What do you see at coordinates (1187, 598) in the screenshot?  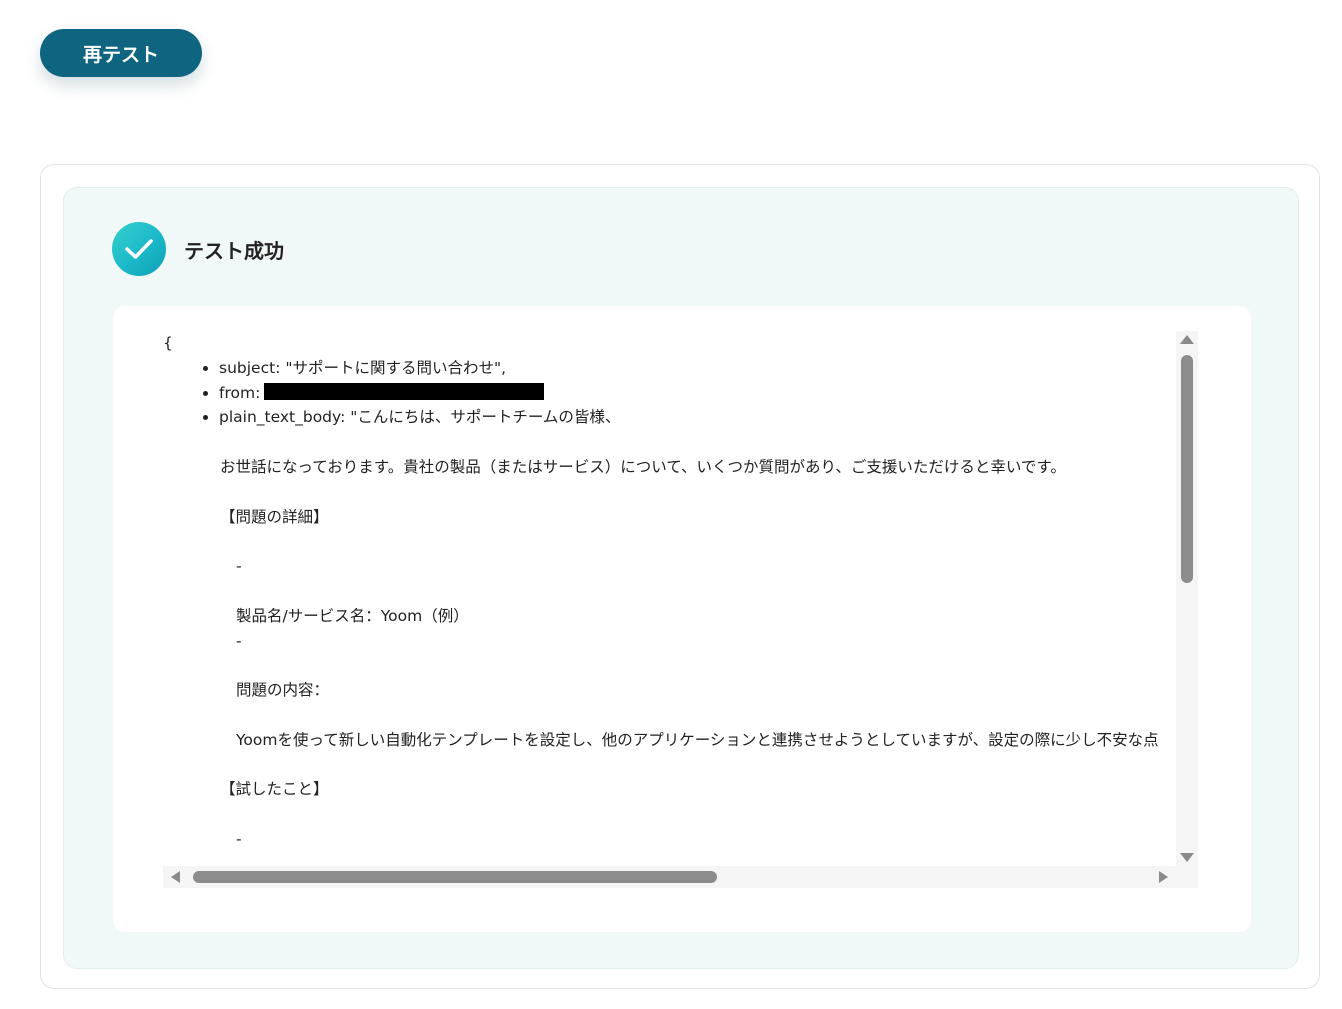 I see `vertical-scrollbar` at bounding box center [1187, 598].